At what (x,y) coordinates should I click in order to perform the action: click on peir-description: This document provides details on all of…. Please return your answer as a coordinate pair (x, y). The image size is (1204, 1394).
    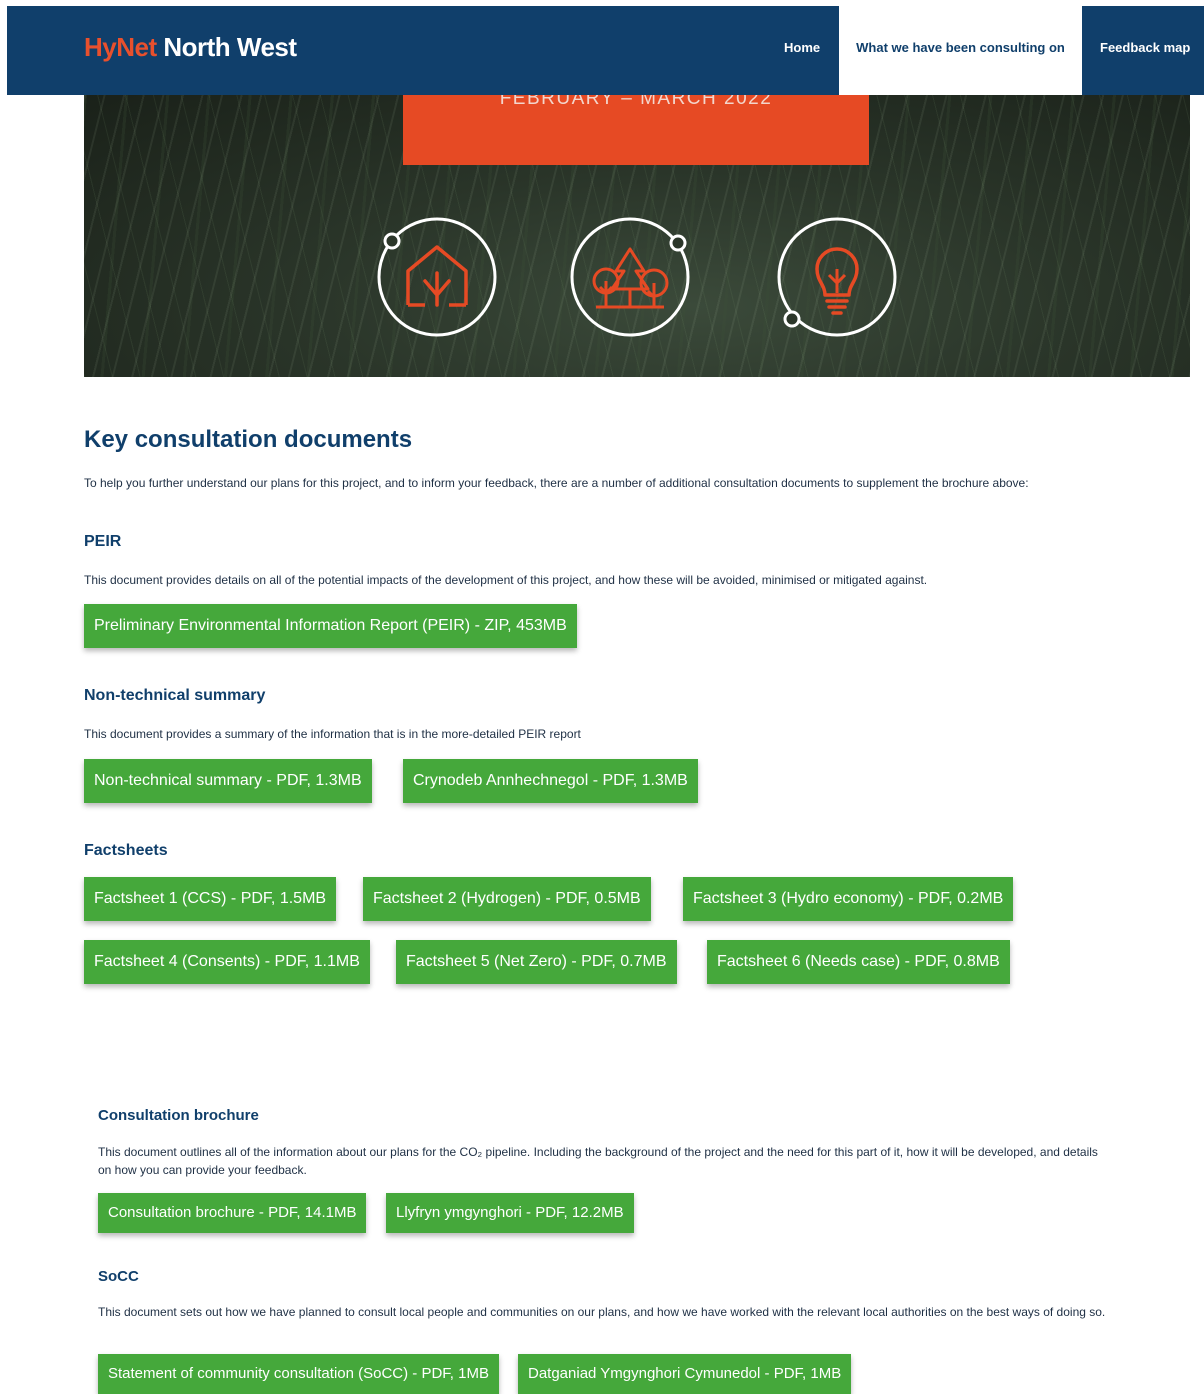
    Looking at the image, I should click on (506, 580).